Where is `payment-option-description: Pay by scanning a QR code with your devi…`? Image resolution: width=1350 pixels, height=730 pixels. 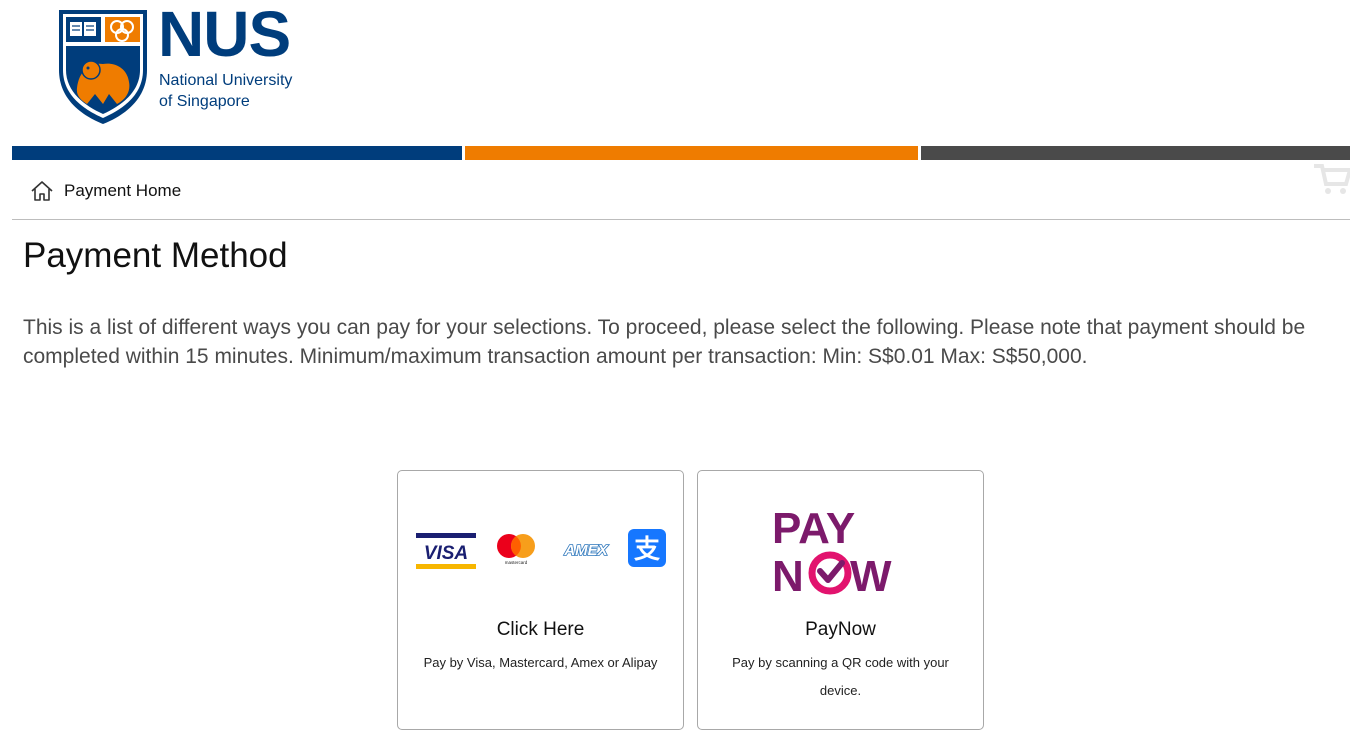
payment-option-description: Pay by scanning a QR code with your devi… is located at coordinates (840, 676).